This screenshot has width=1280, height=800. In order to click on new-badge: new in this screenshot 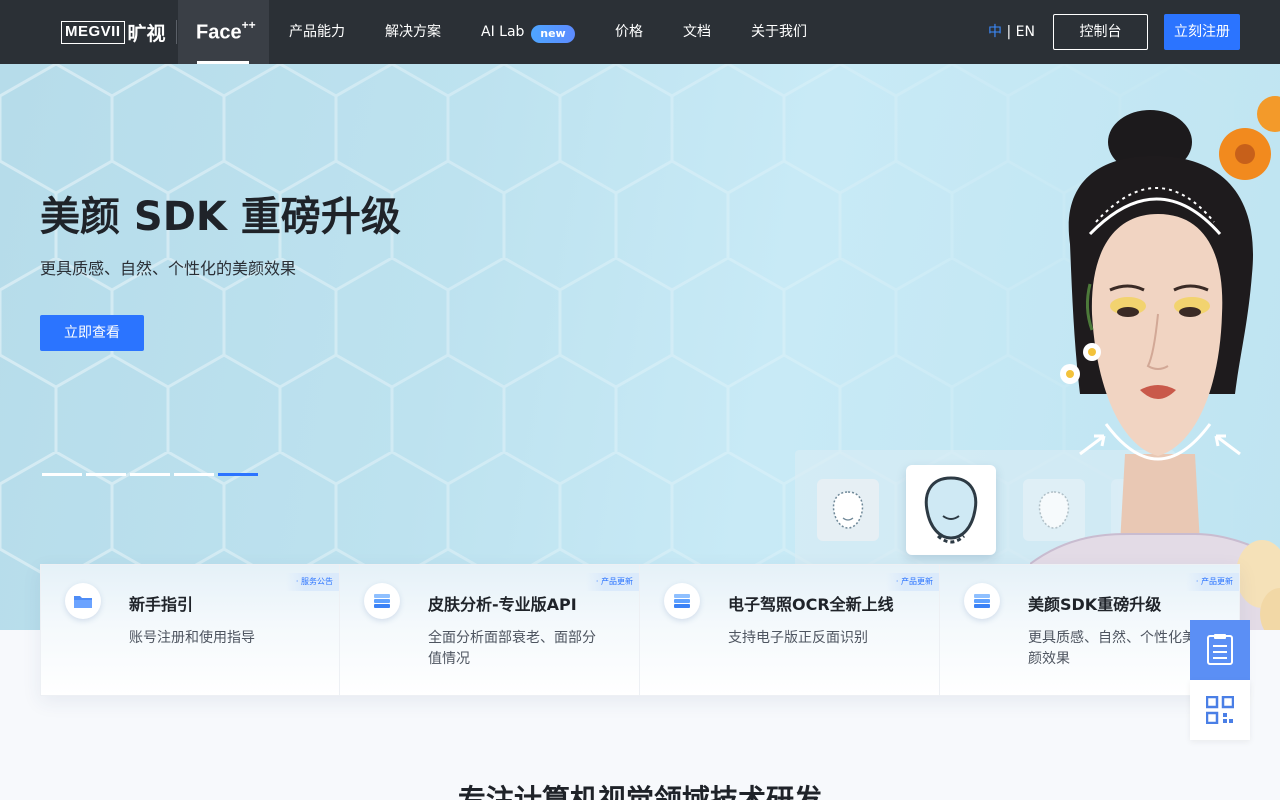, I will do `click(553, 34)`.